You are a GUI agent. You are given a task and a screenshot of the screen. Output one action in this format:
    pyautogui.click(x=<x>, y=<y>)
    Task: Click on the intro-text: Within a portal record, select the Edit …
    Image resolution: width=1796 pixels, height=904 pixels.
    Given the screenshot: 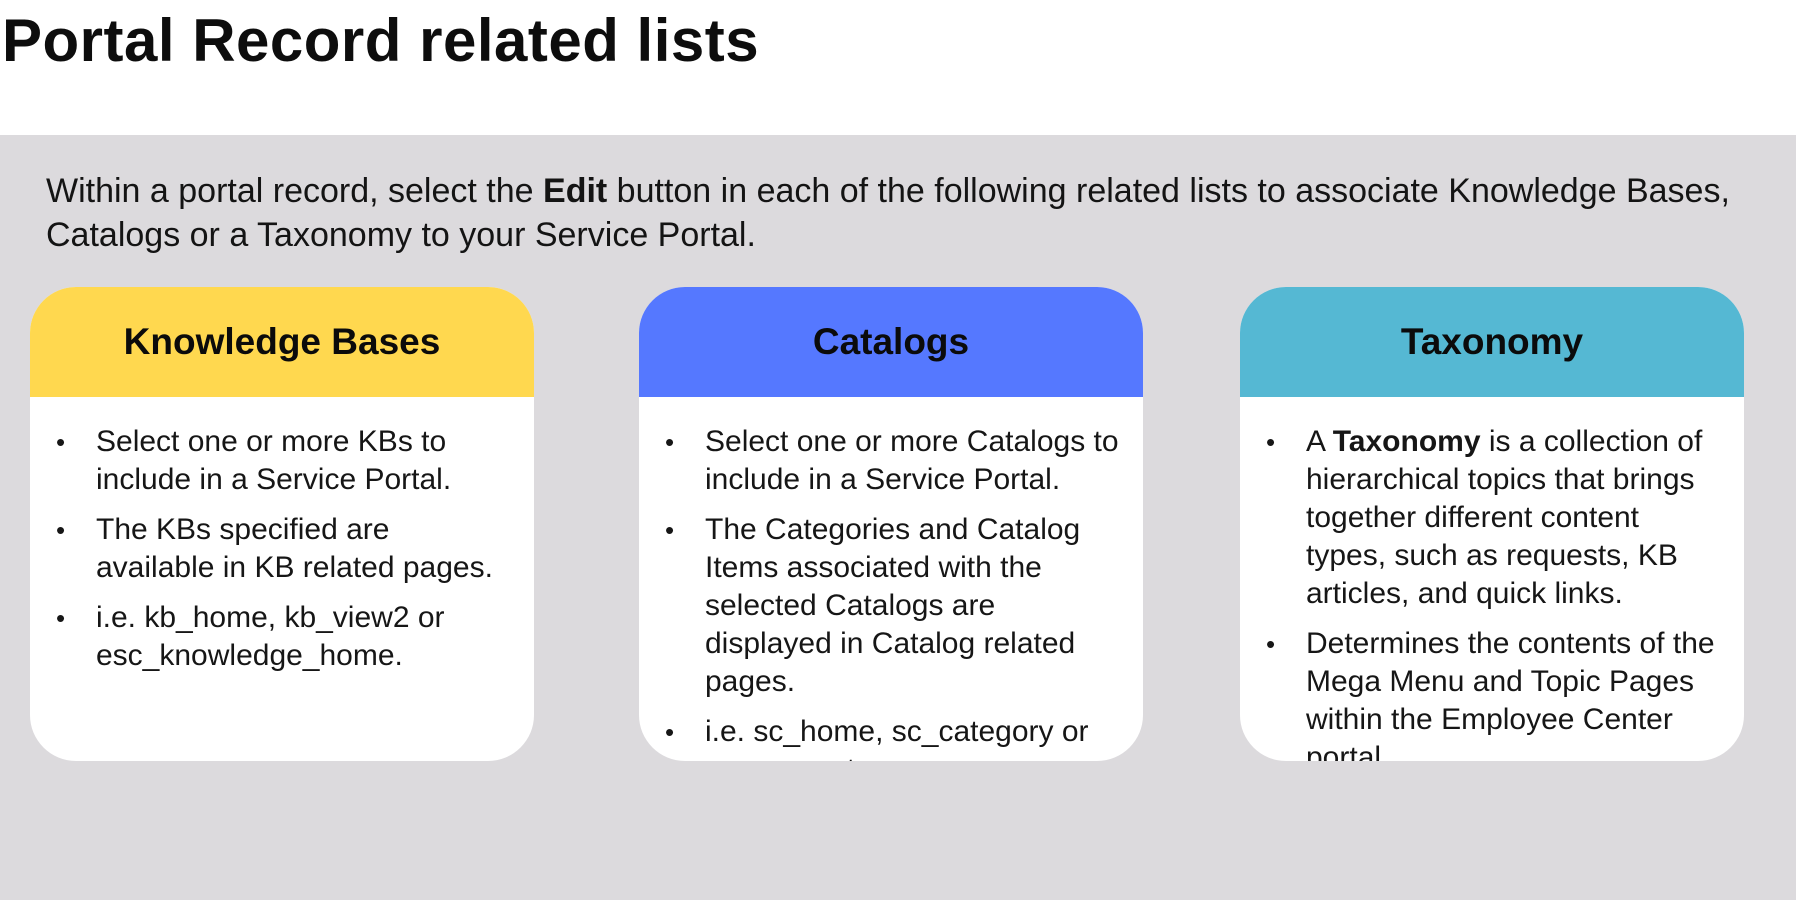 What is the action you would take?
    pyautogui.click(x=896, y=213)
    